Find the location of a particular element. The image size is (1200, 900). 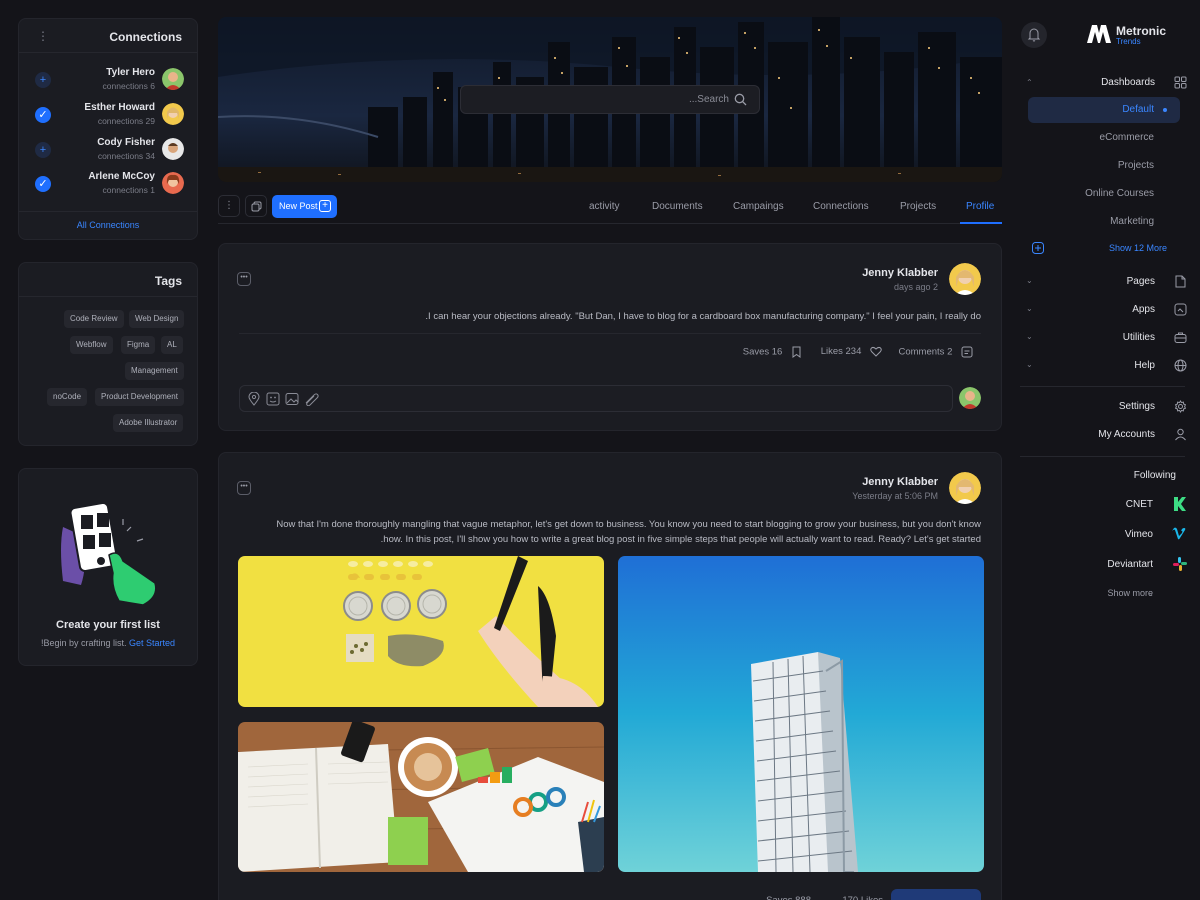

gear-icon is located at coordinates (1180, 408).